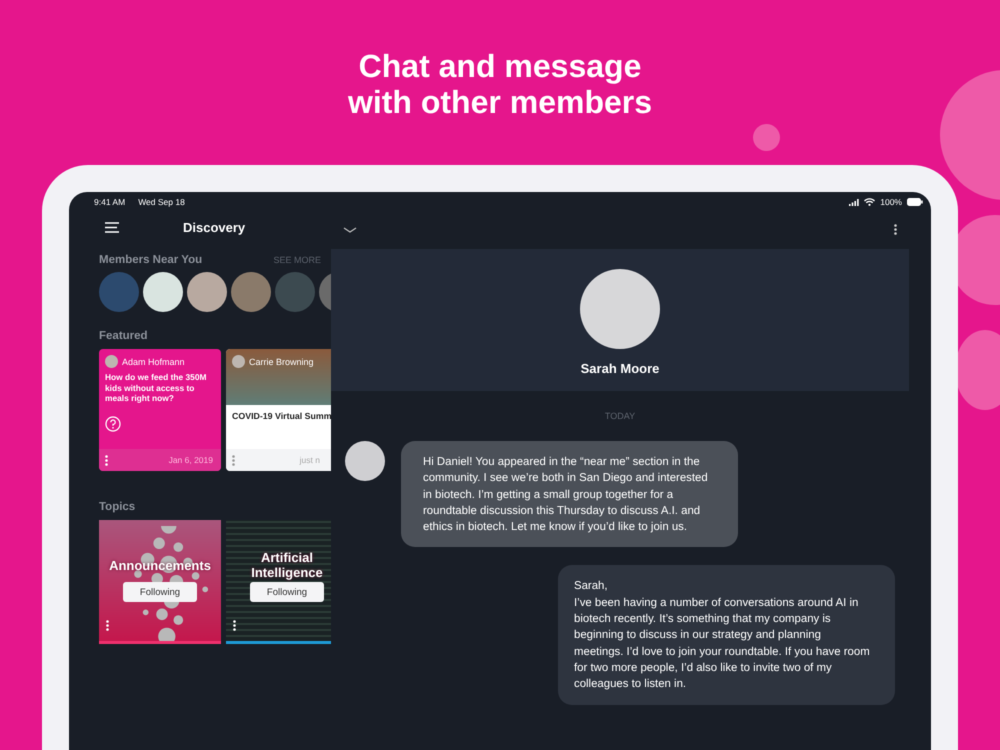  What do you see at coordinates (281, 361) in the screenshot?
I see `author-name: Carrie Browning` at bounding box center [281, 361].